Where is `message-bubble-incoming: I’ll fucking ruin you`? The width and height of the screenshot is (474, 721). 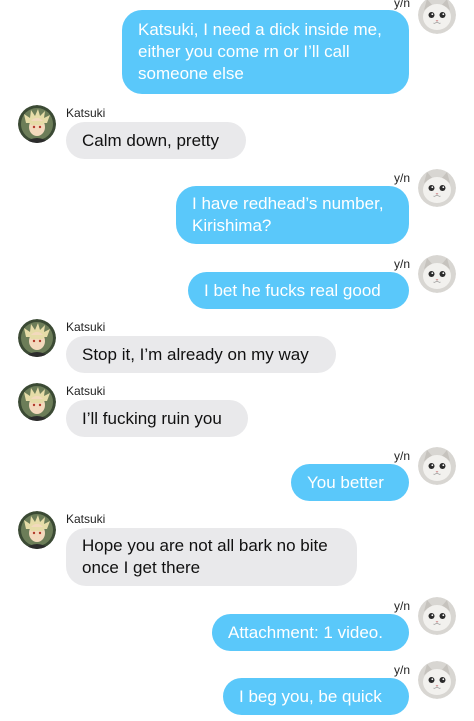 message-bubble-incoming: I’ll fucking ruin you is located at coordinates (157, 418).